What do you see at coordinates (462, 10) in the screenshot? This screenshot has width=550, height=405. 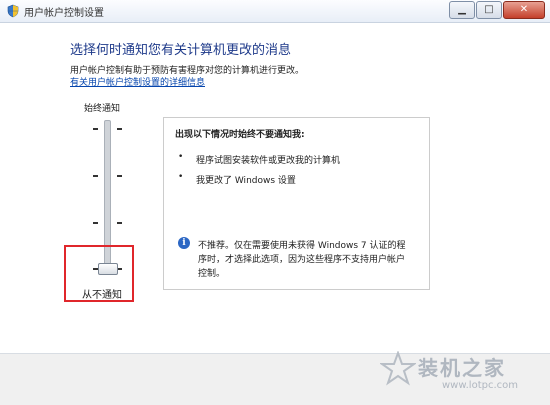 I see `minimize-button: ▁` at bounding box center [462, 10].